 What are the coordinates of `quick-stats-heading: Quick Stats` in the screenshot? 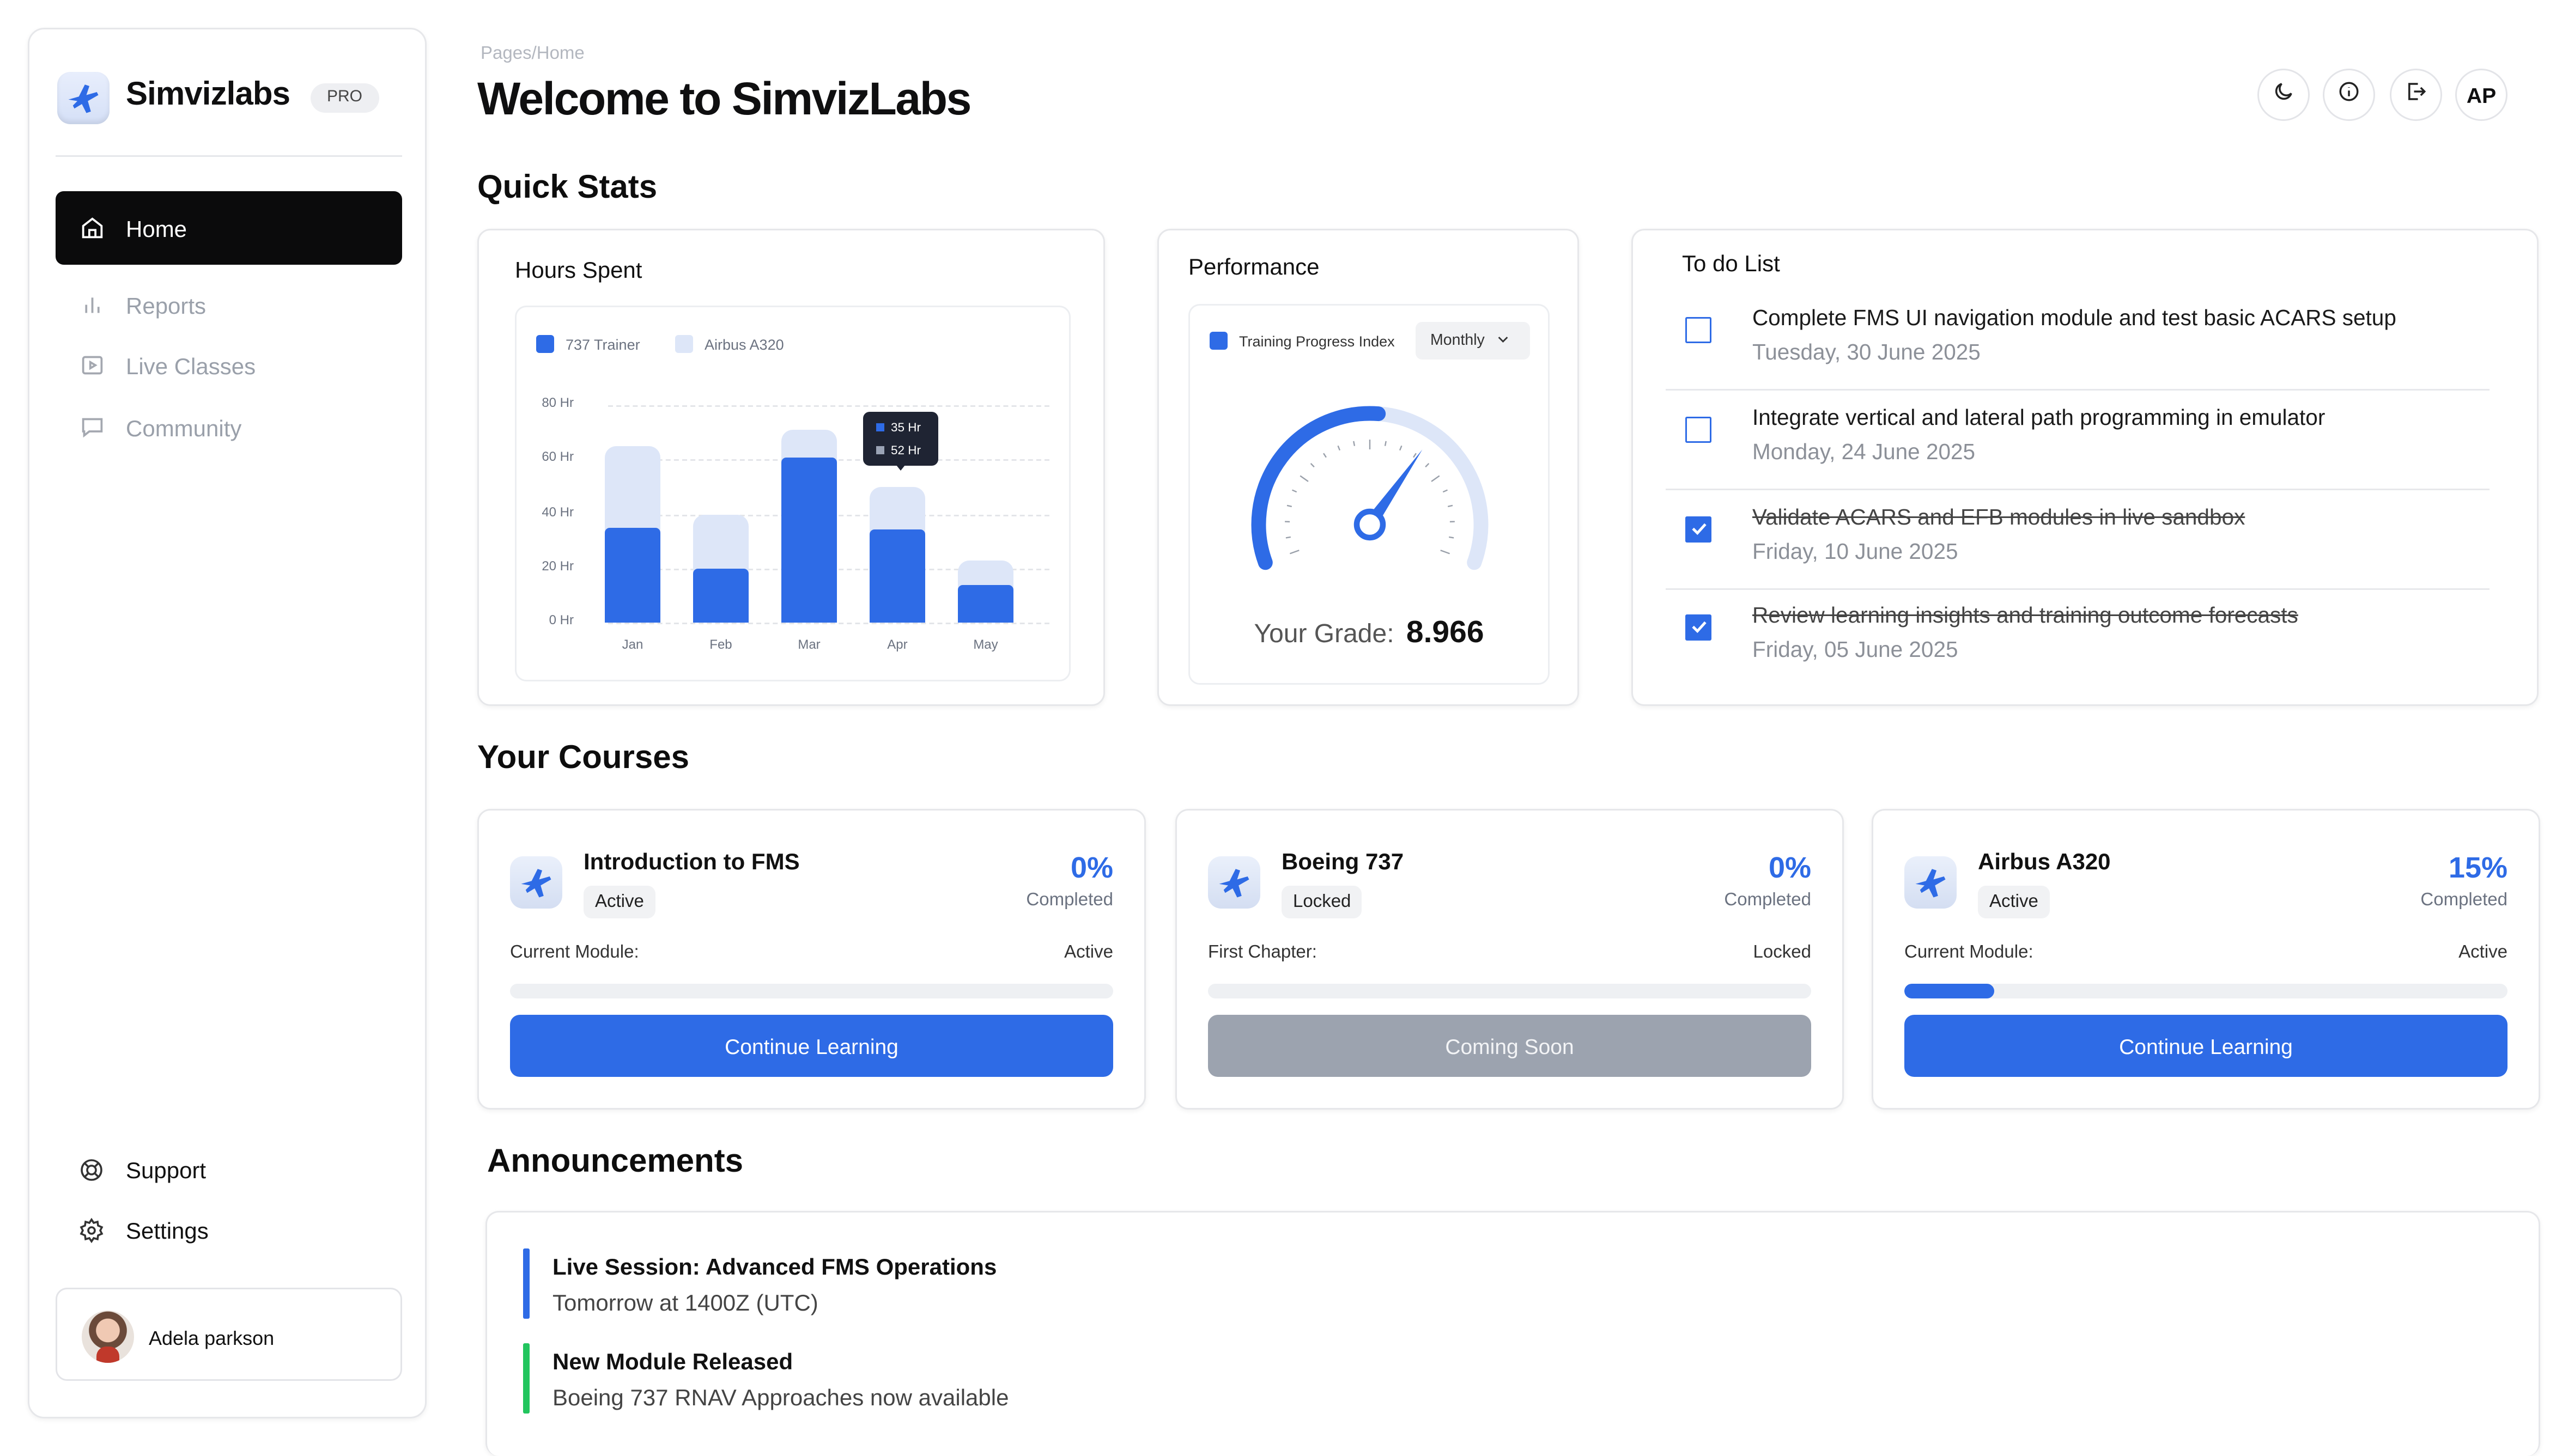 It's located at (567, 189).